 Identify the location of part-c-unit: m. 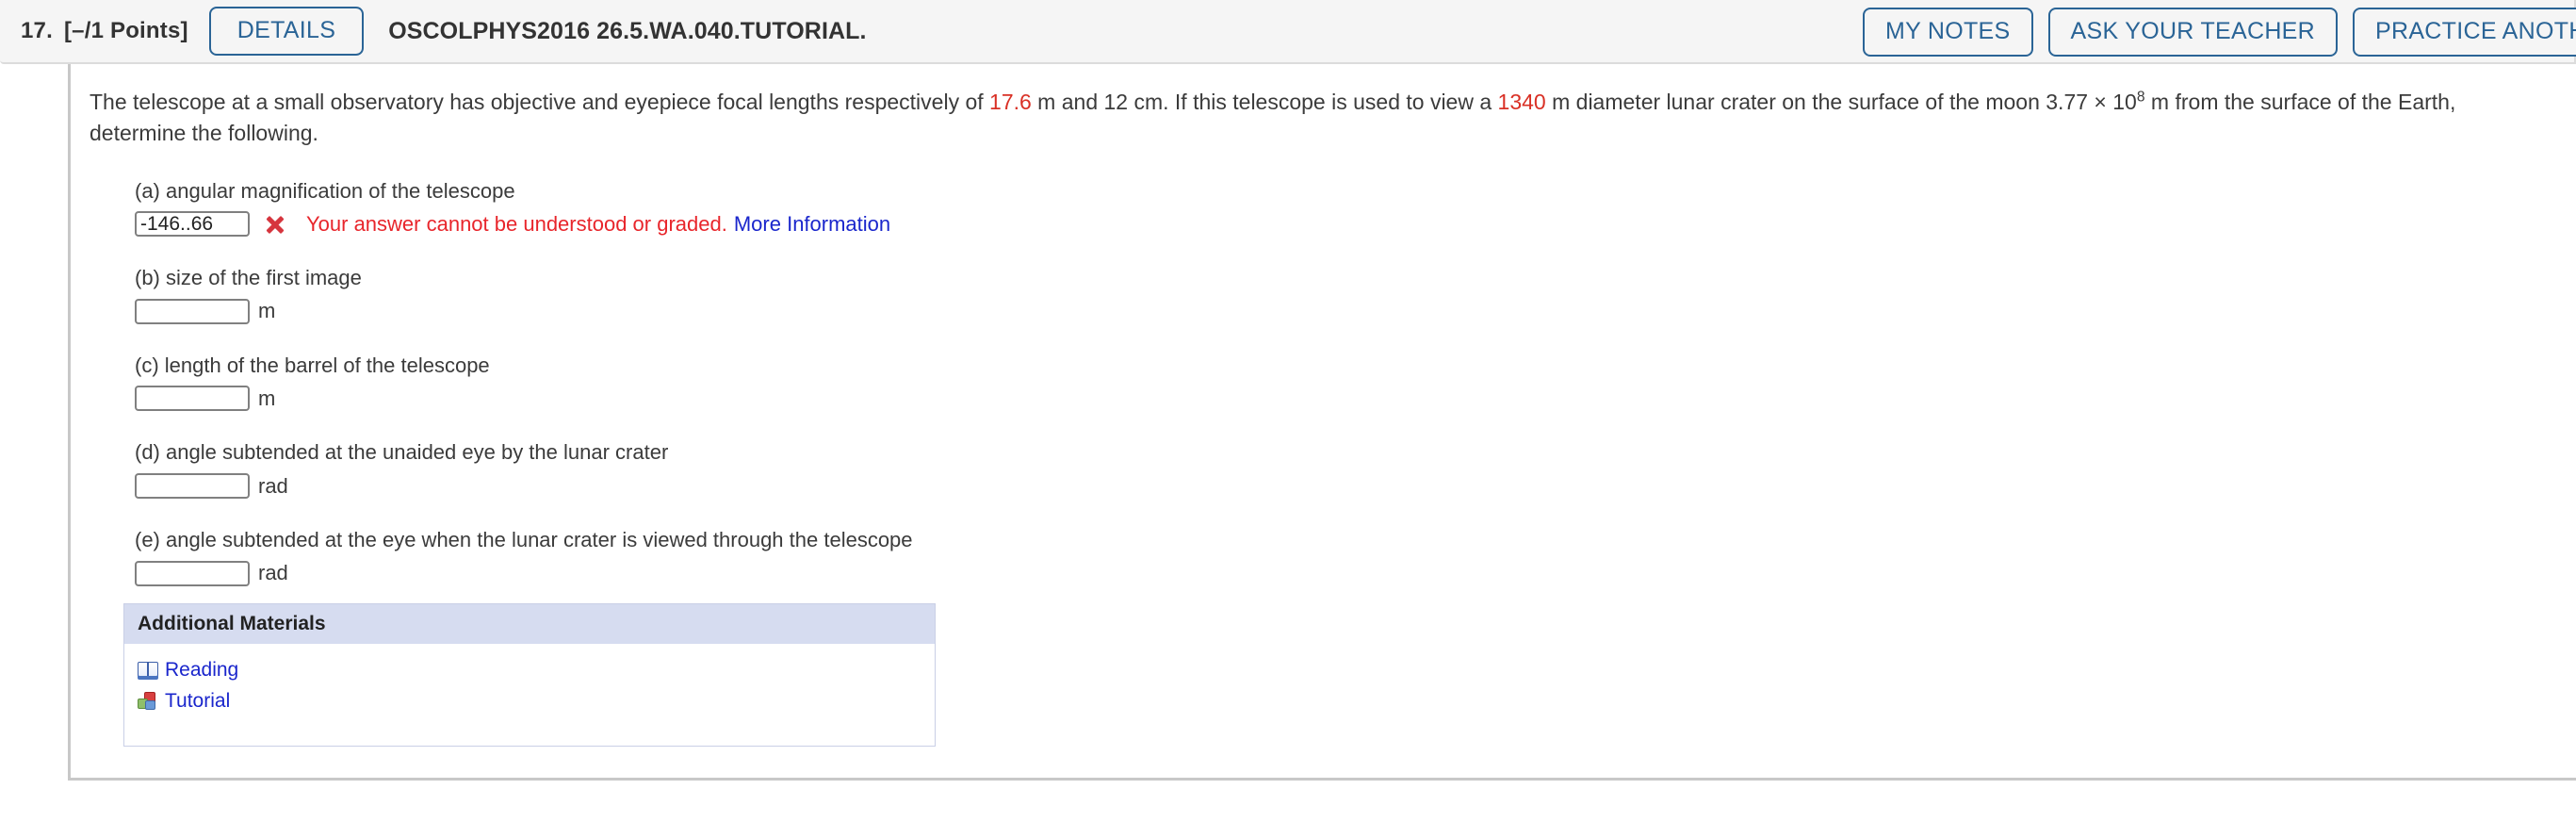
(267, 398).